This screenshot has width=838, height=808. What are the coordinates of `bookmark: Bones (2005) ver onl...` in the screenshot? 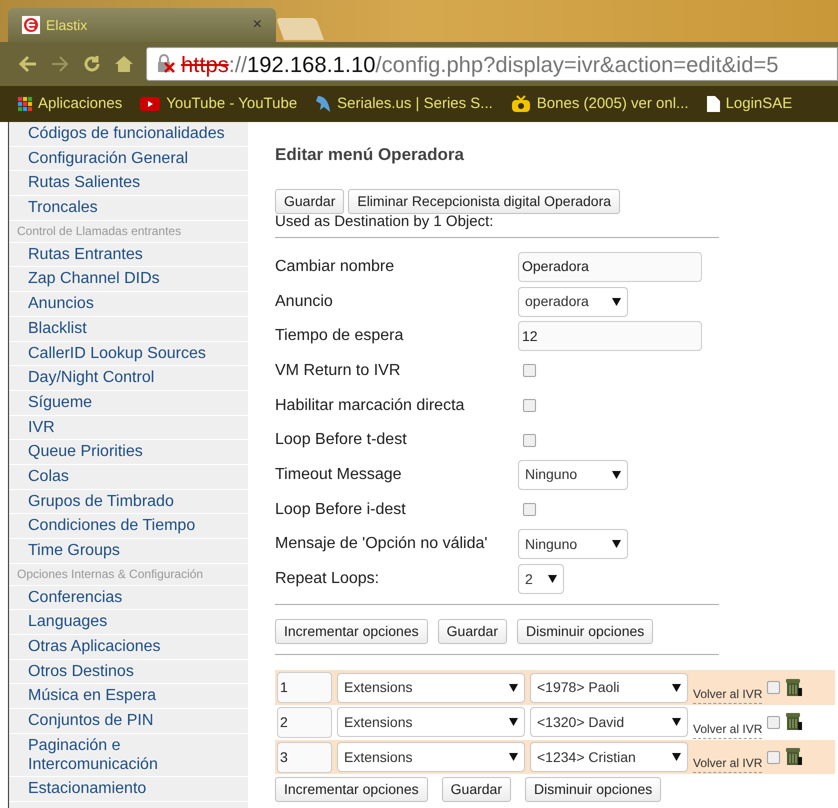 It's located at (599, 104).